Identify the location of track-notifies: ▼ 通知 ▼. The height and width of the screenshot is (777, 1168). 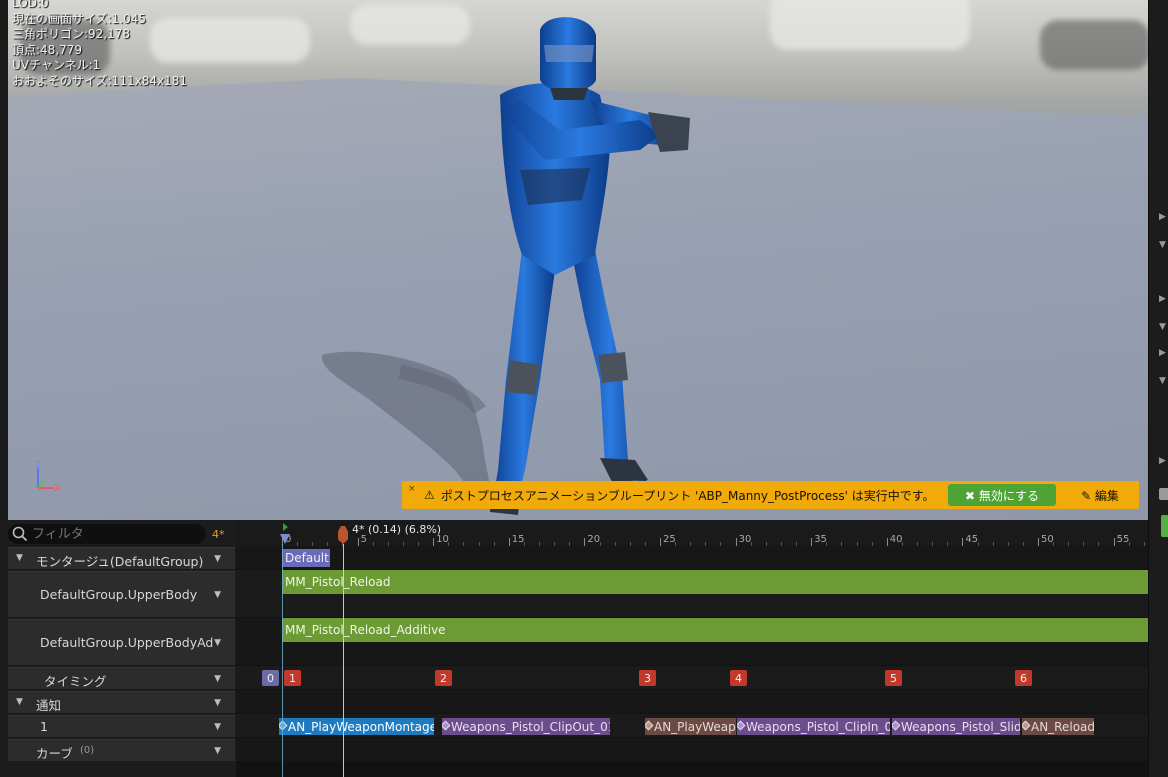
(121, 702).